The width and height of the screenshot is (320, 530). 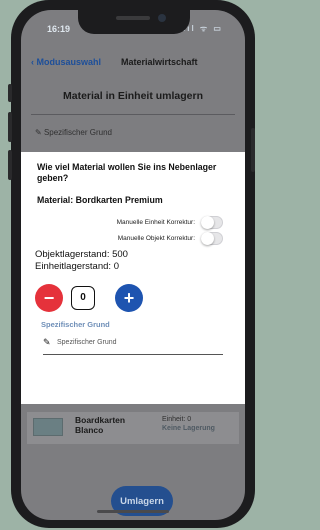 I want to click on phone-volume-down, so click(x=10, y=165).